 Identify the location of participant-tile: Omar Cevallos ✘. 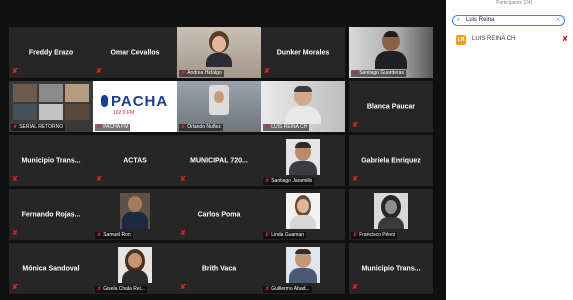
(135, 52).